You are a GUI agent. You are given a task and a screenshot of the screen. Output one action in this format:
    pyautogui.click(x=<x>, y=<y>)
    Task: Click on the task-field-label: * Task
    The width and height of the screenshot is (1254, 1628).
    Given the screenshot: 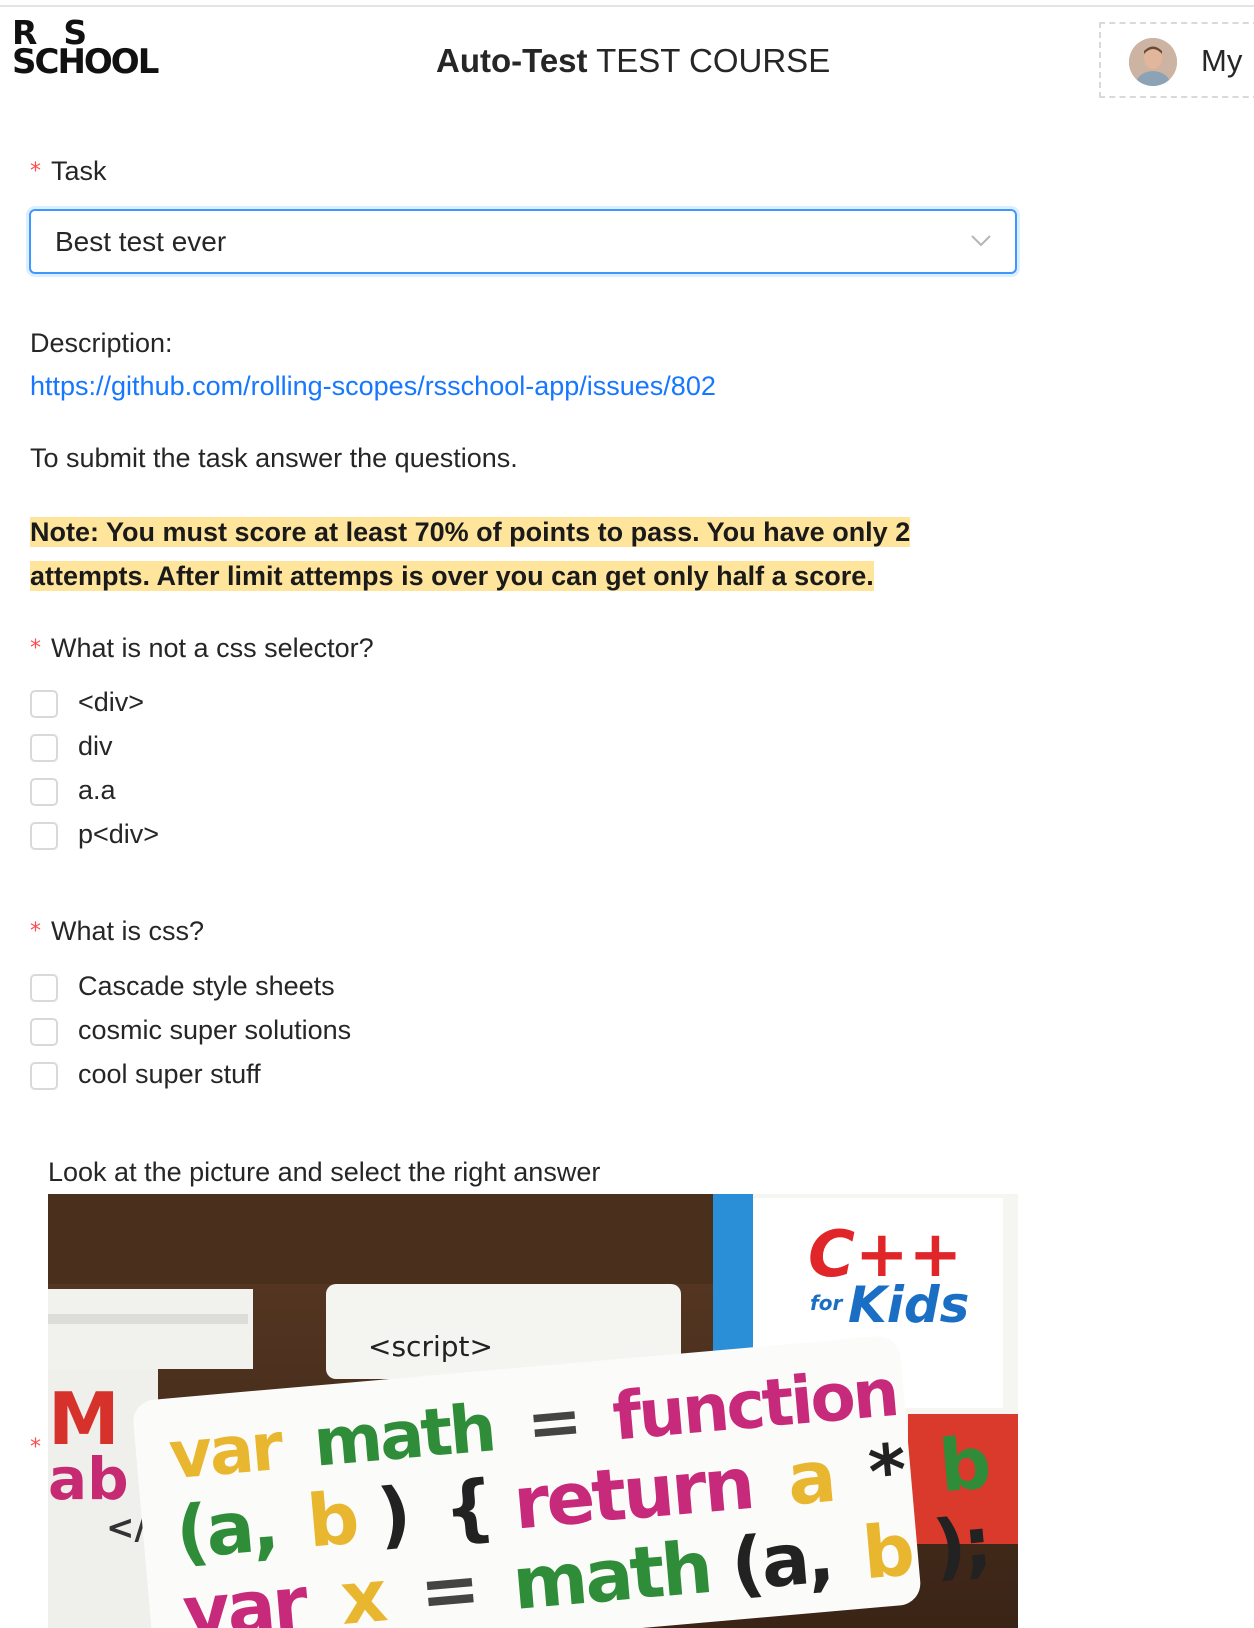 What is the action you would take?
    pyautogui.click(x=68, y=171)
    